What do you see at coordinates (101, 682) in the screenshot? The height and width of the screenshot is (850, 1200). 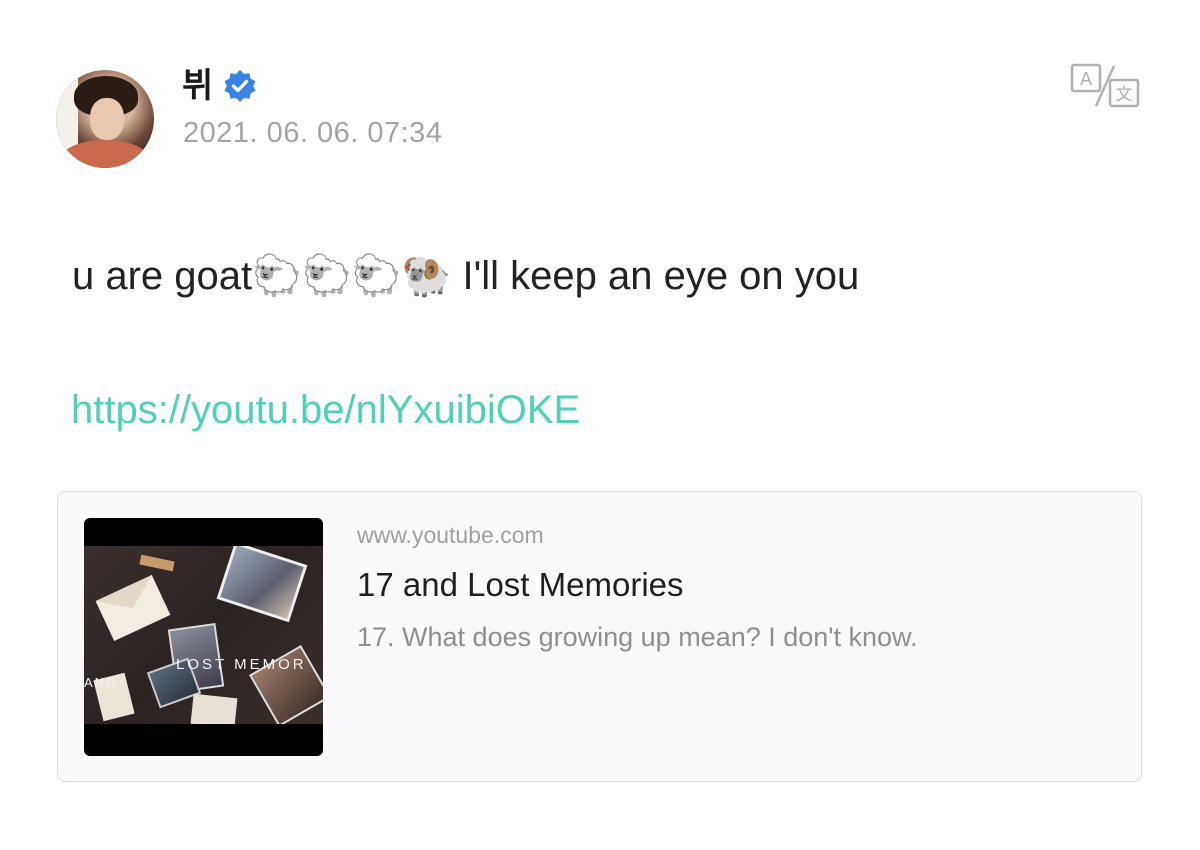 I see `thumbnail-caption-left: AND` at bounding box center [101, 682].